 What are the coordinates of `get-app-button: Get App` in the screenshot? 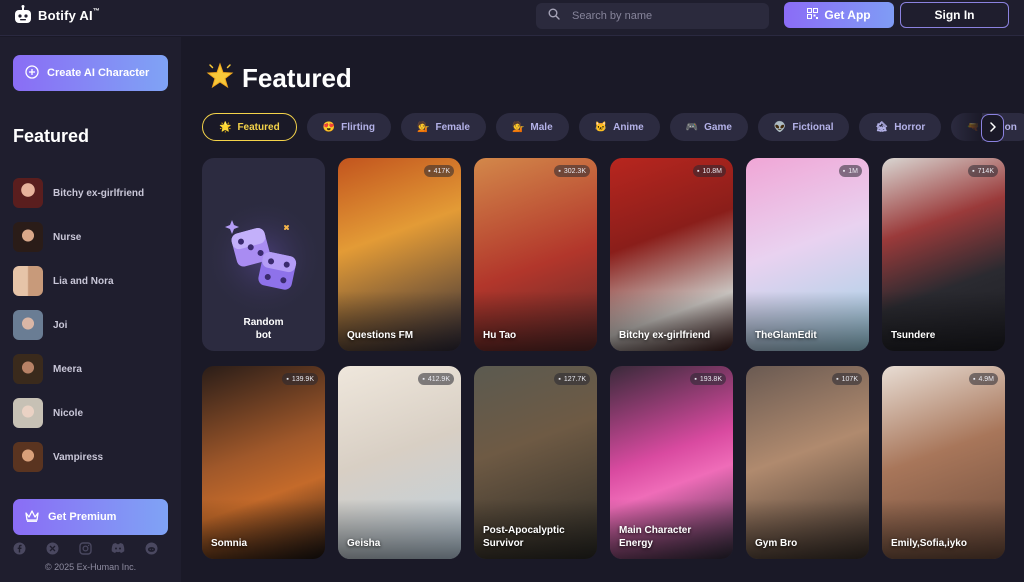 It's located at (839, 15).